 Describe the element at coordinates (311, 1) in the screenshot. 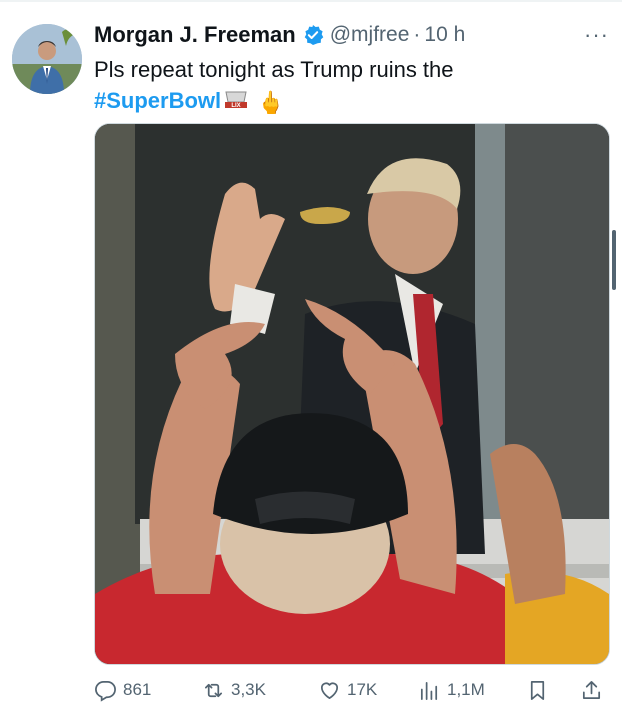

I see `top-divider` at that location.